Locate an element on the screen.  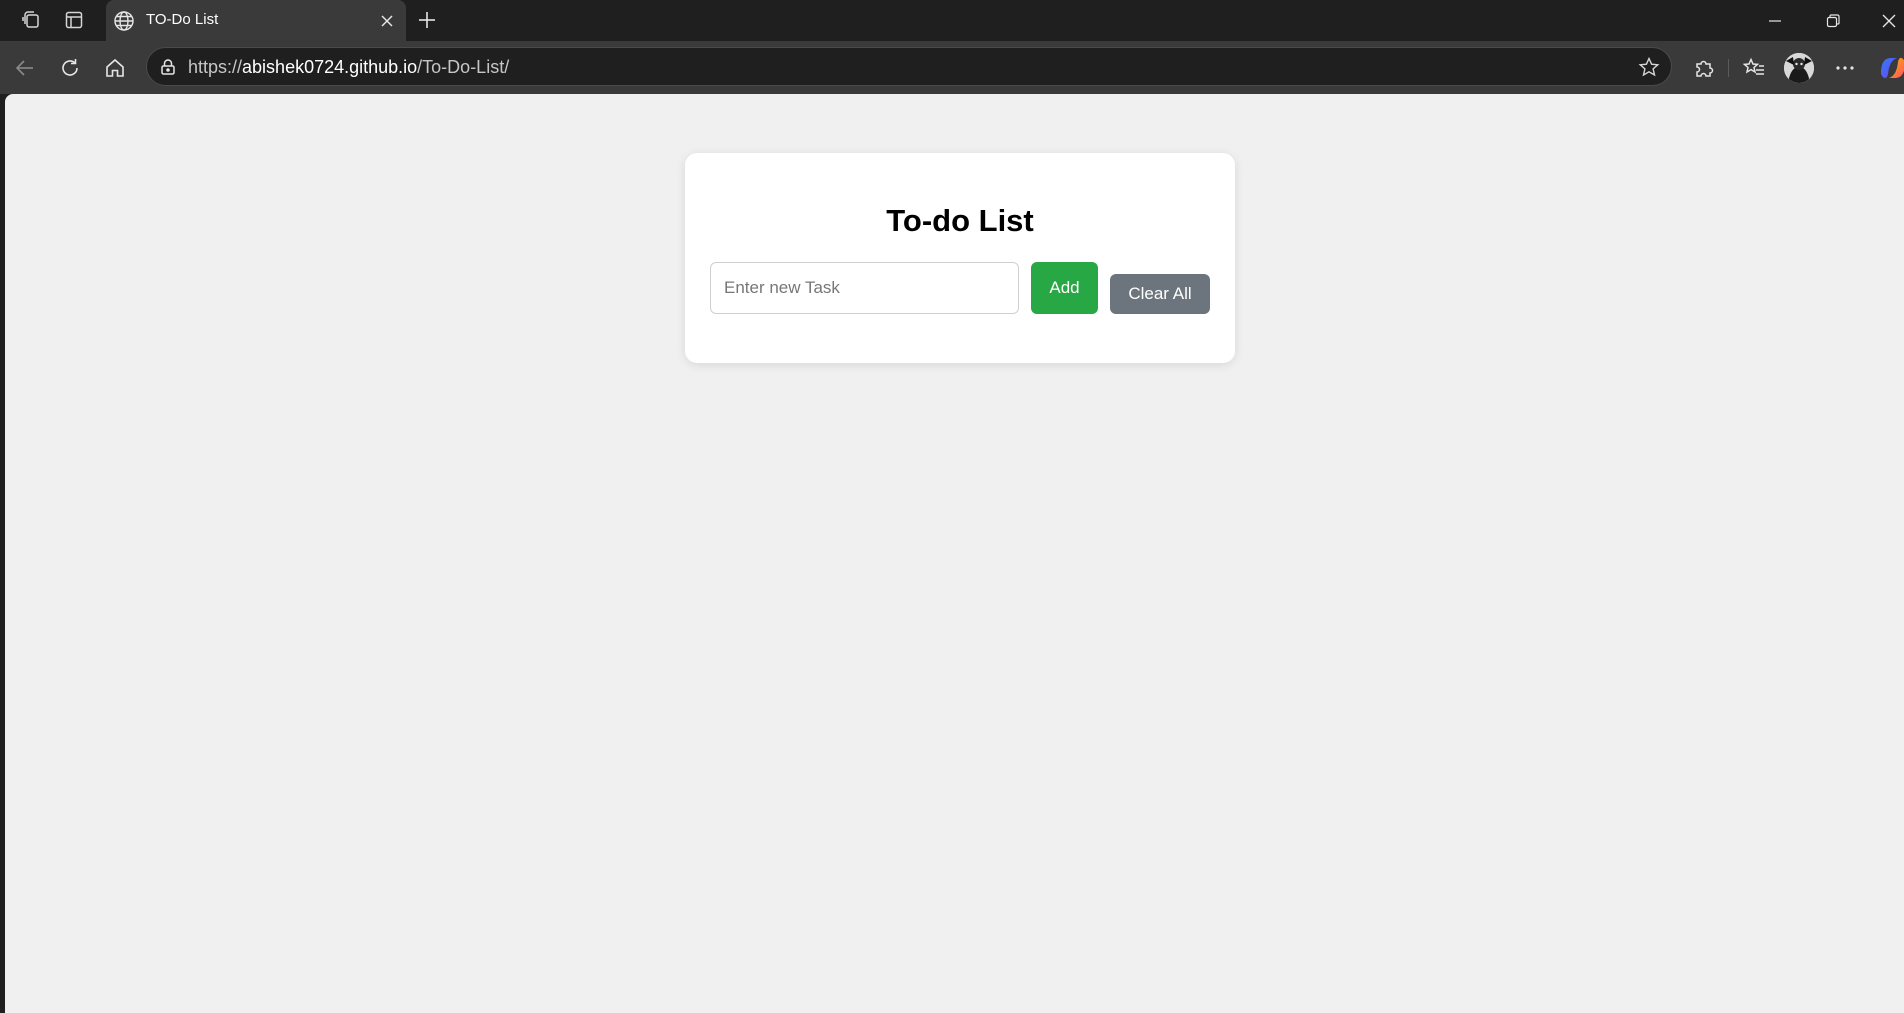
restore-icon is located at coordinates (1833, 21).